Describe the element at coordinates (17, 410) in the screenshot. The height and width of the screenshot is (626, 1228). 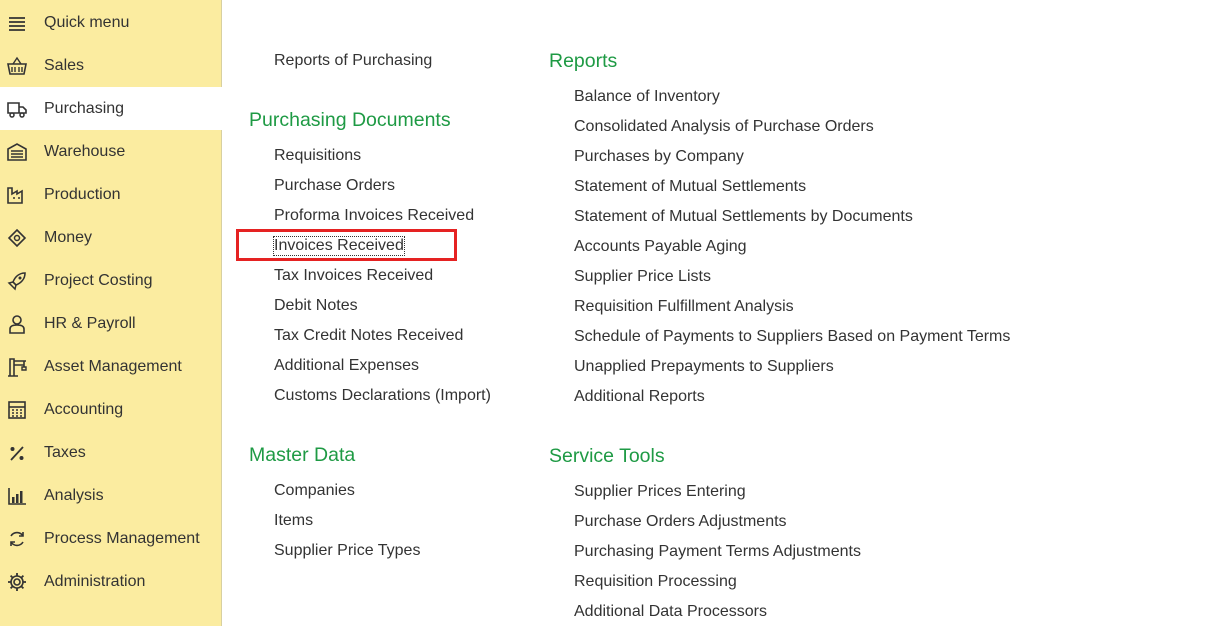
I see `calculator-icon` at that location.